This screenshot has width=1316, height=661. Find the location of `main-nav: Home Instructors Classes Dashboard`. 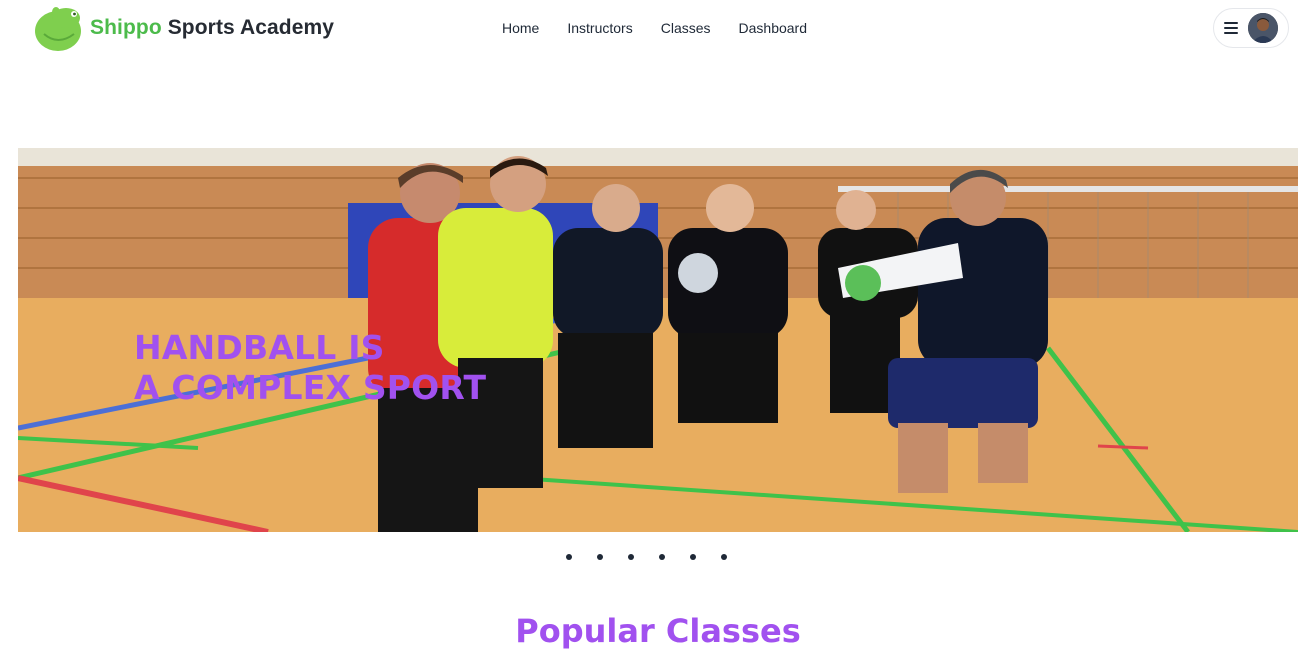

main-nav: Home Instructors Classes Dashboard is located at coordinates (654, 28).